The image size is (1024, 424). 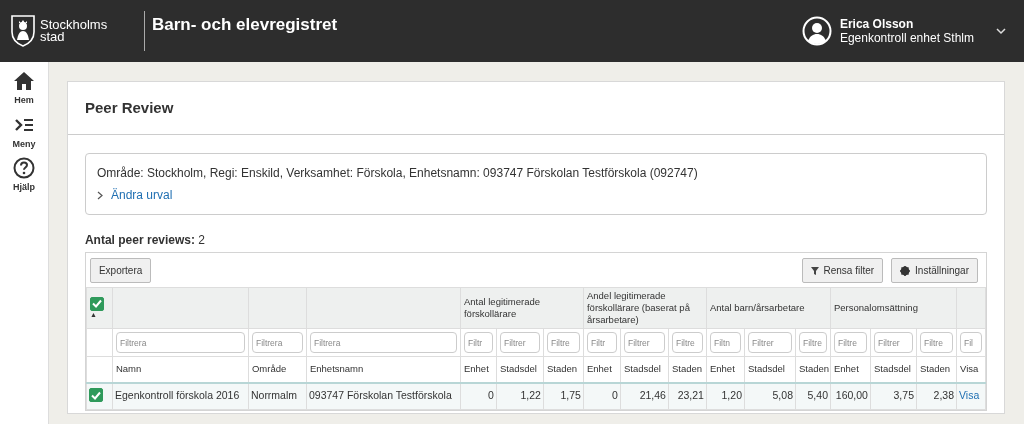 I want to click on chevron-down-icon, so click(x=1001, y=31).